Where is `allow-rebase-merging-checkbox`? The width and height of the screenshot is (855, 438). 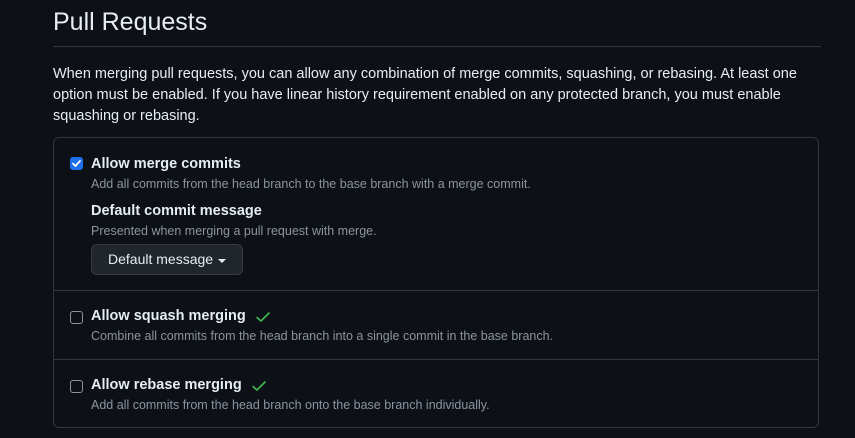
allow-rebase-merging-checkbox is located at coordinates (76, 386).